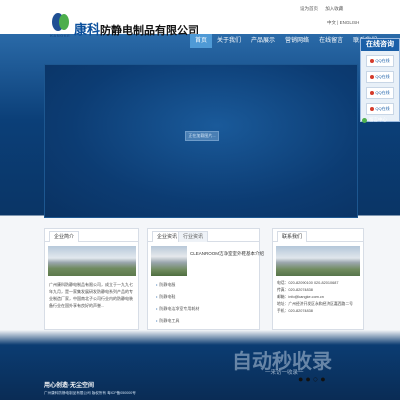 This screenshot has height=400, width=400. I want to click on contact-panel-header: 联系我们, so click(318, 235).